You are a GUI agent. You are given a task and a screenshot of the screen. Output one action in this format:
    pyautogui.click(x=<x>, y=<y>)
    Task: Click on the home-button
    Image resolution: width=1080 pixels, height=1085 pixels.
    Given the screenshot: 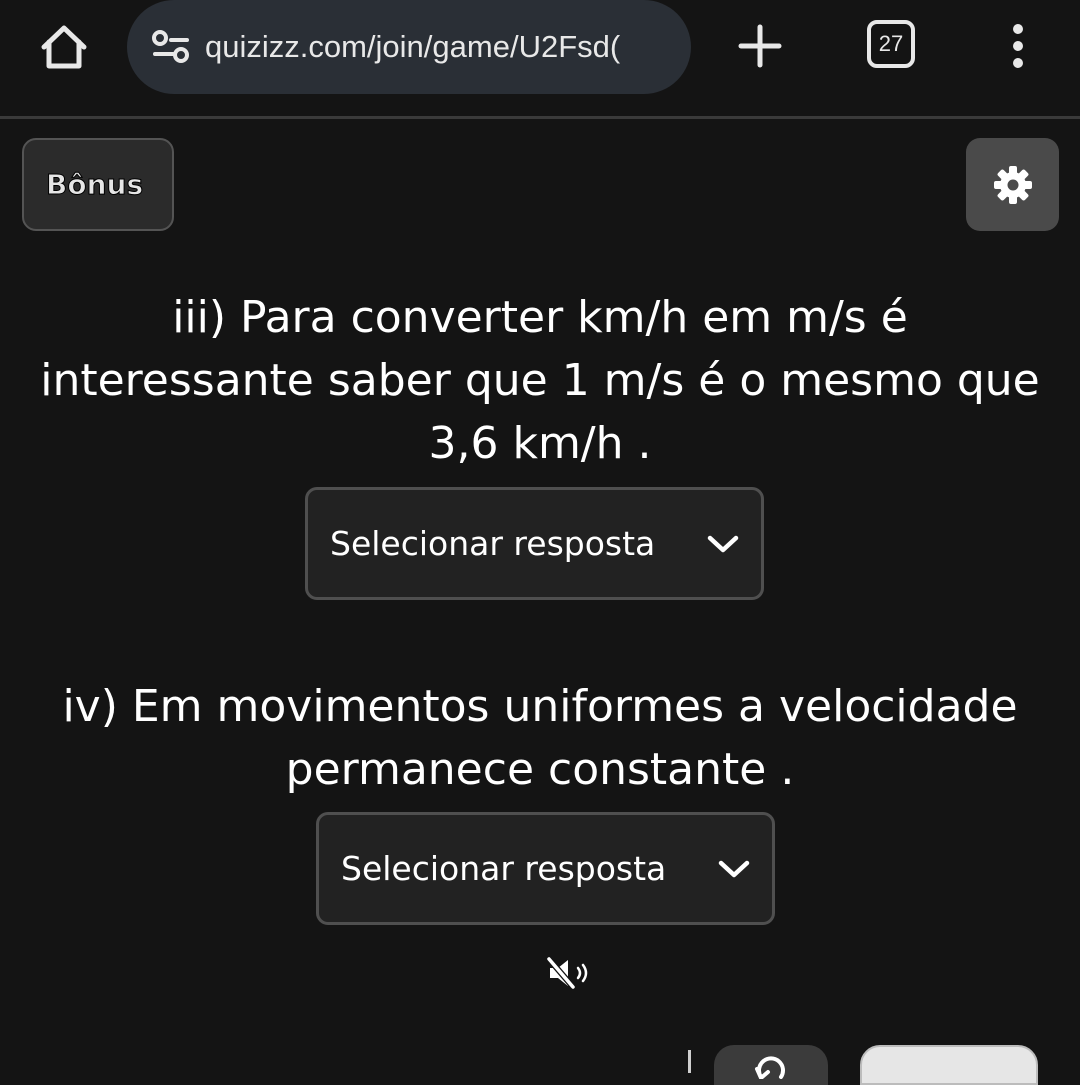 What is the action you would take?
    pyautogui.click(x=64, y=47)
    